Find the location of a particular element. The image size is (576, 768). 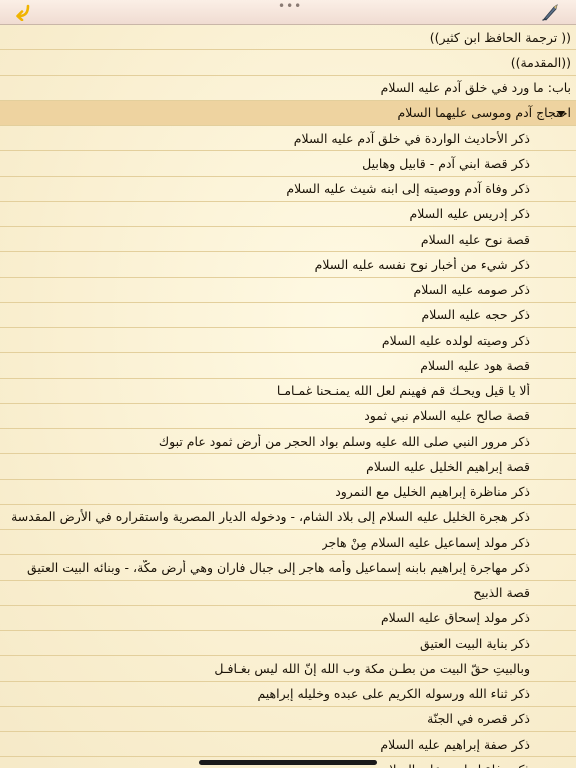

more-dots-icon: ••• is located at coordinates (289, 6).